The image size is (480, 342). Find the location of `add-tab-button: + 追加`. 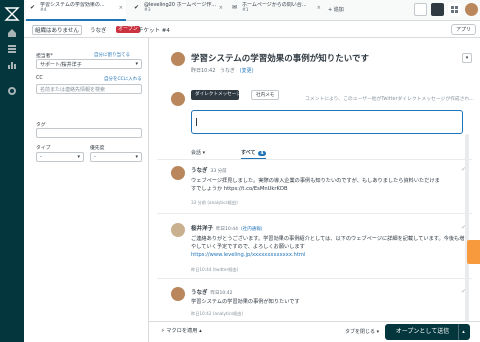

add-tab-button: + 追加 is located at coordinates (336, 9).